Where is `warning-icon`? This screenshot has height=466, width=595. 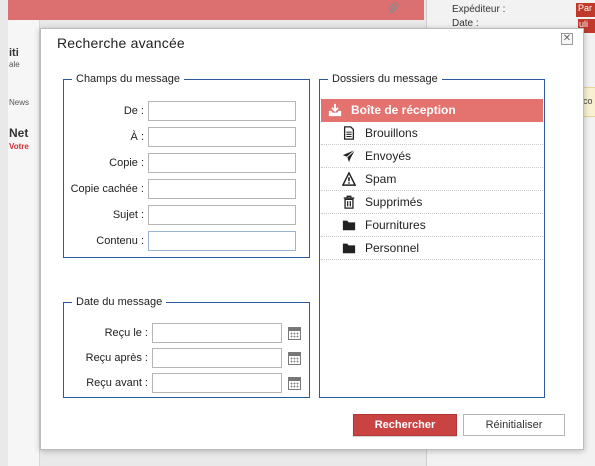
warning-icon is located at coordinates (349, 179).